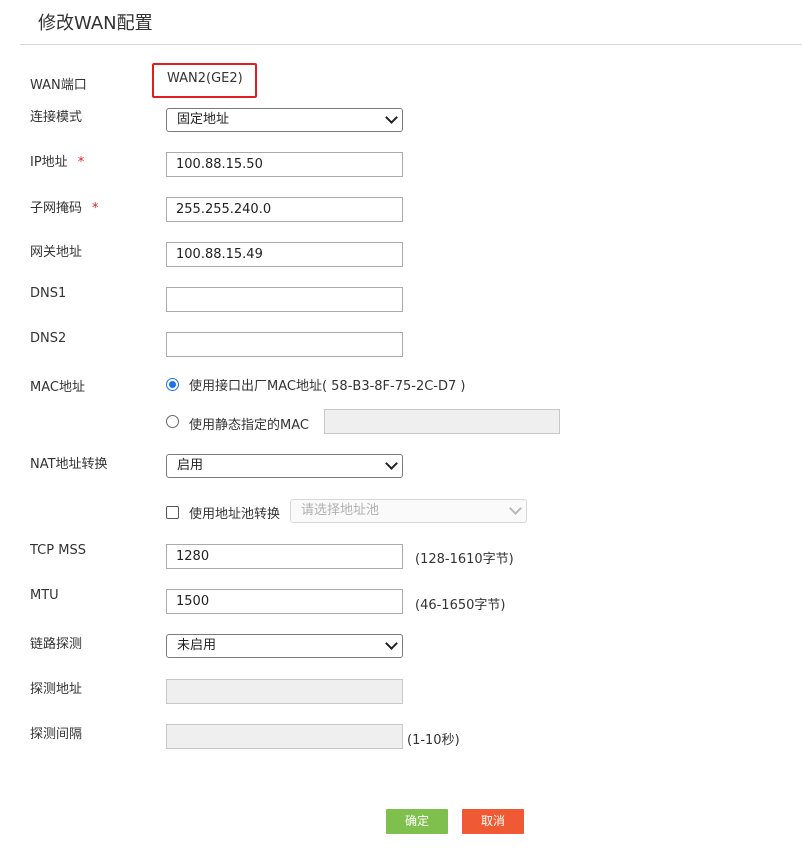  Describe the element at coordinates (284, 164) in the screenshot. I see `ip-address-input: 100.88.15.50` at that location.